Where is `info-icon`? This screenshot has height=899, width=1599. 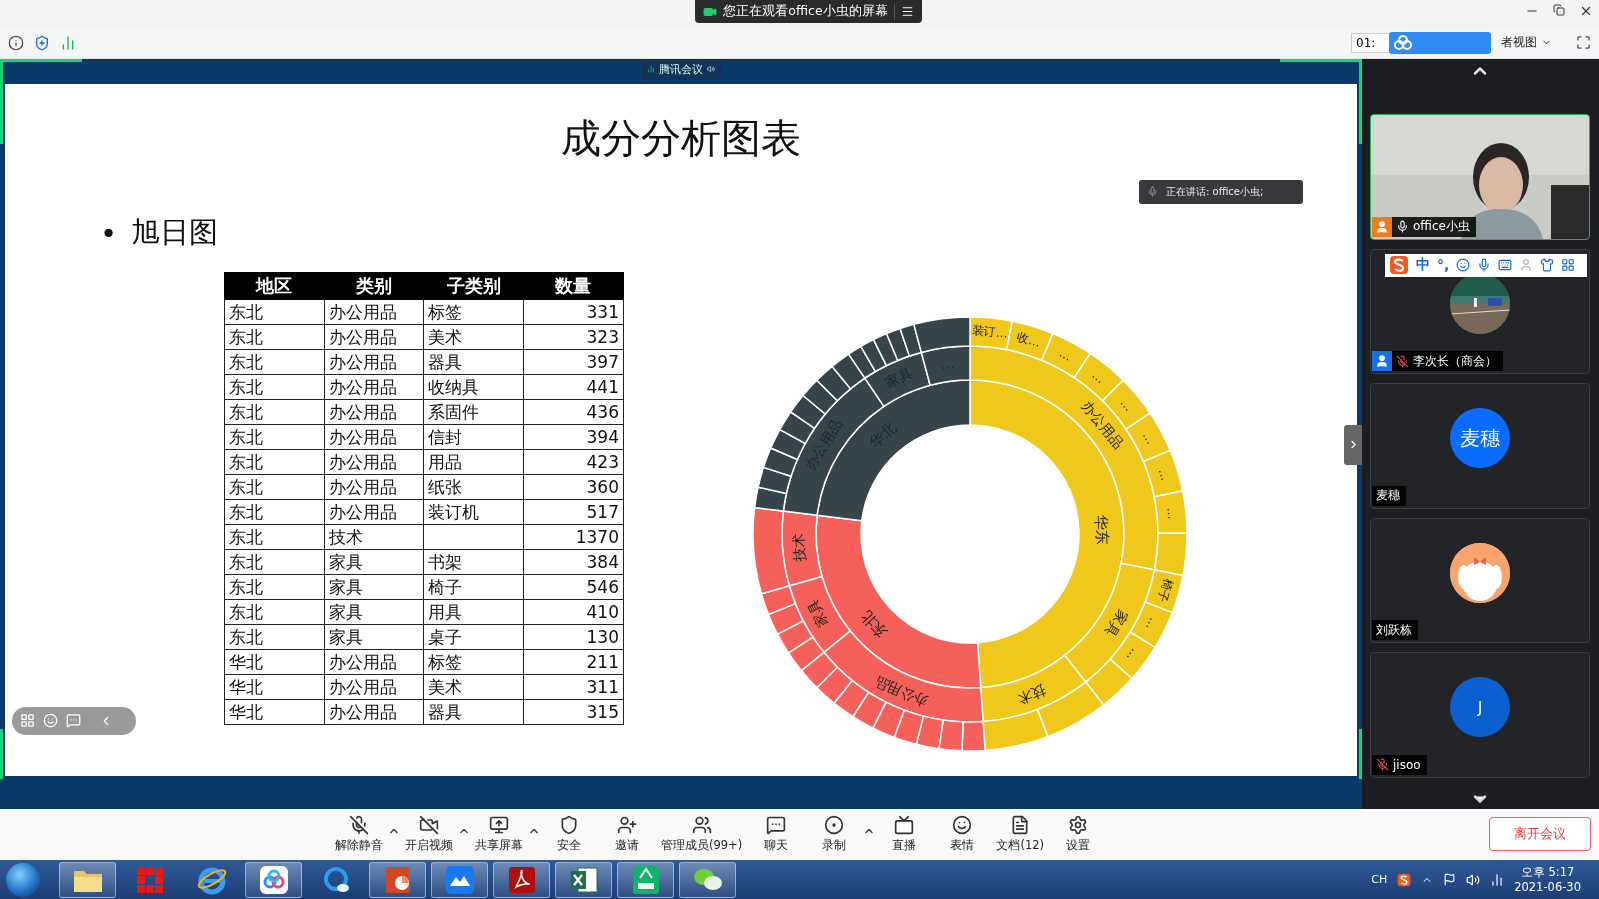
info-icon is located at coordinates (16, 42).